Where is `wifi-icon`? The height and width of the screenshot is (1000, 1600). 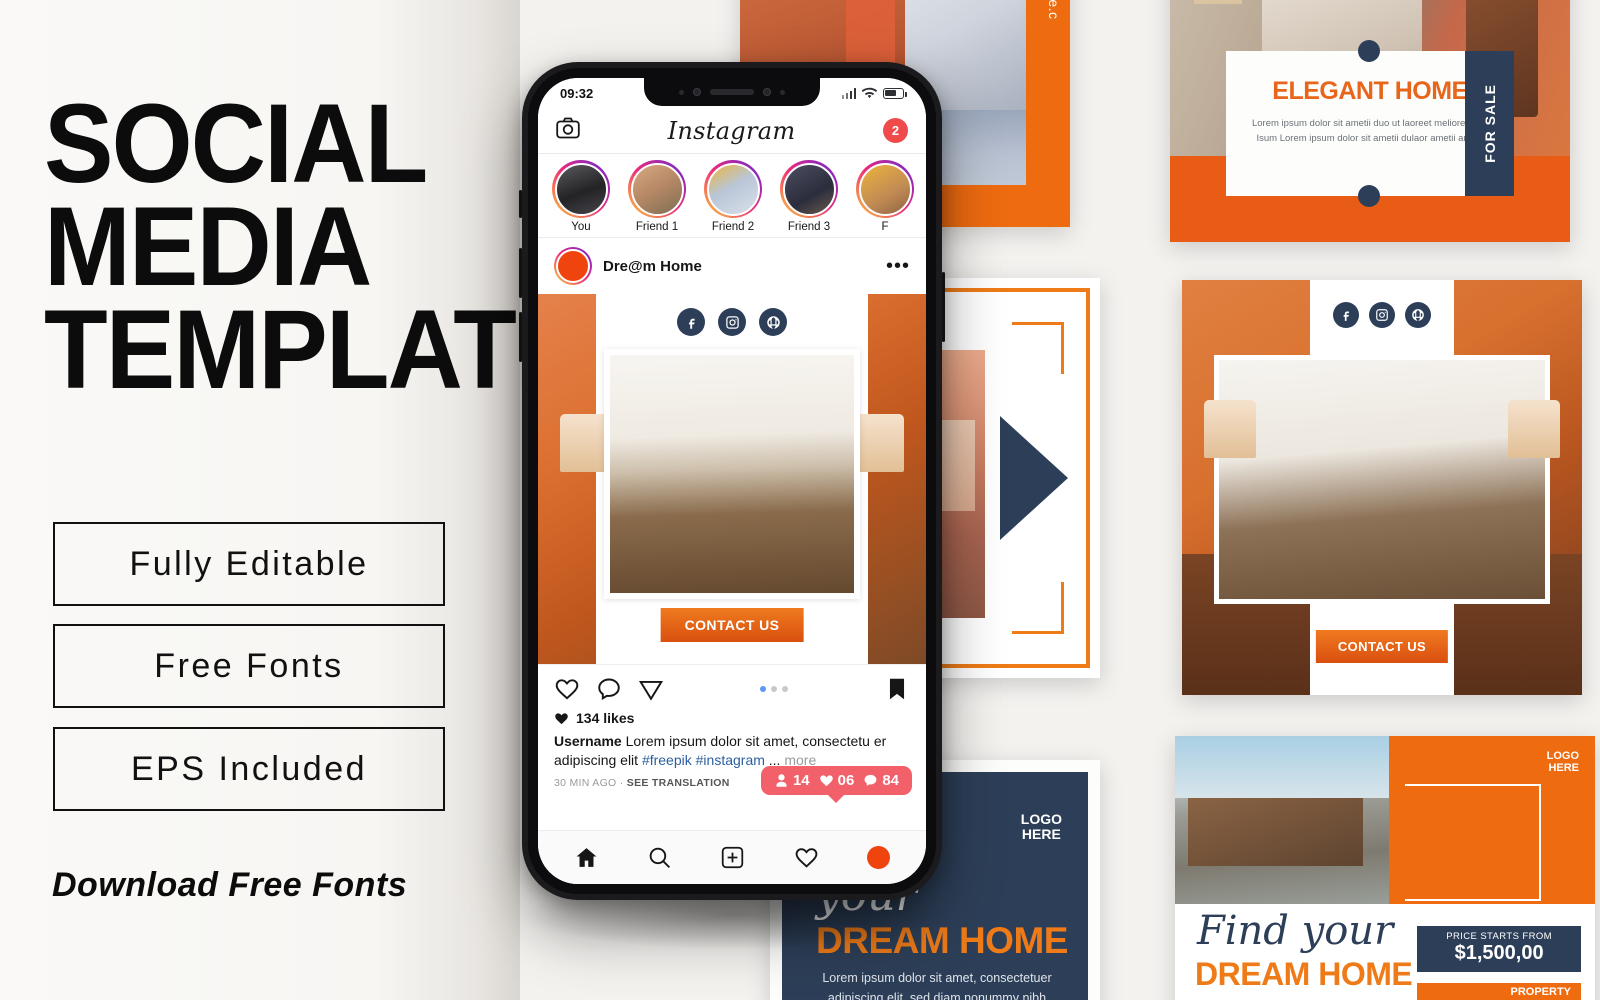
wifi-icon is located at coordinates (869, 92).